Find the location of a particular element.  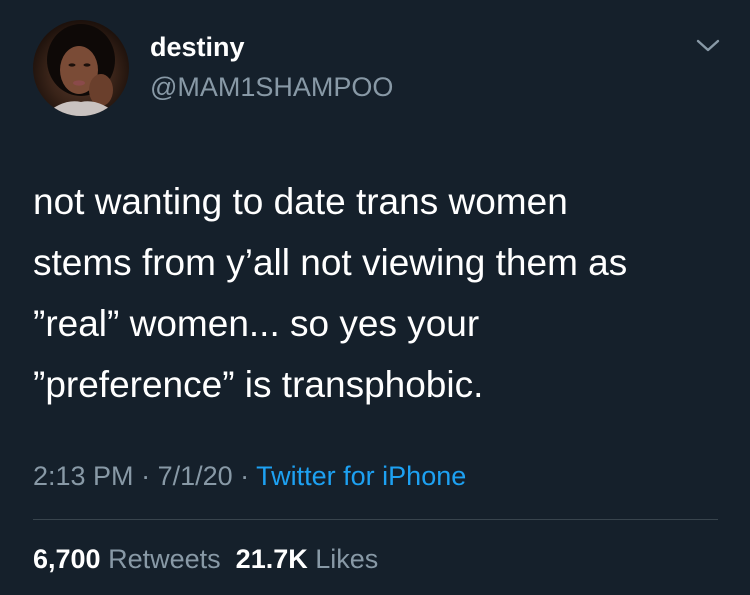

retweets-label: Retweets is located at coordinates (164, 559).